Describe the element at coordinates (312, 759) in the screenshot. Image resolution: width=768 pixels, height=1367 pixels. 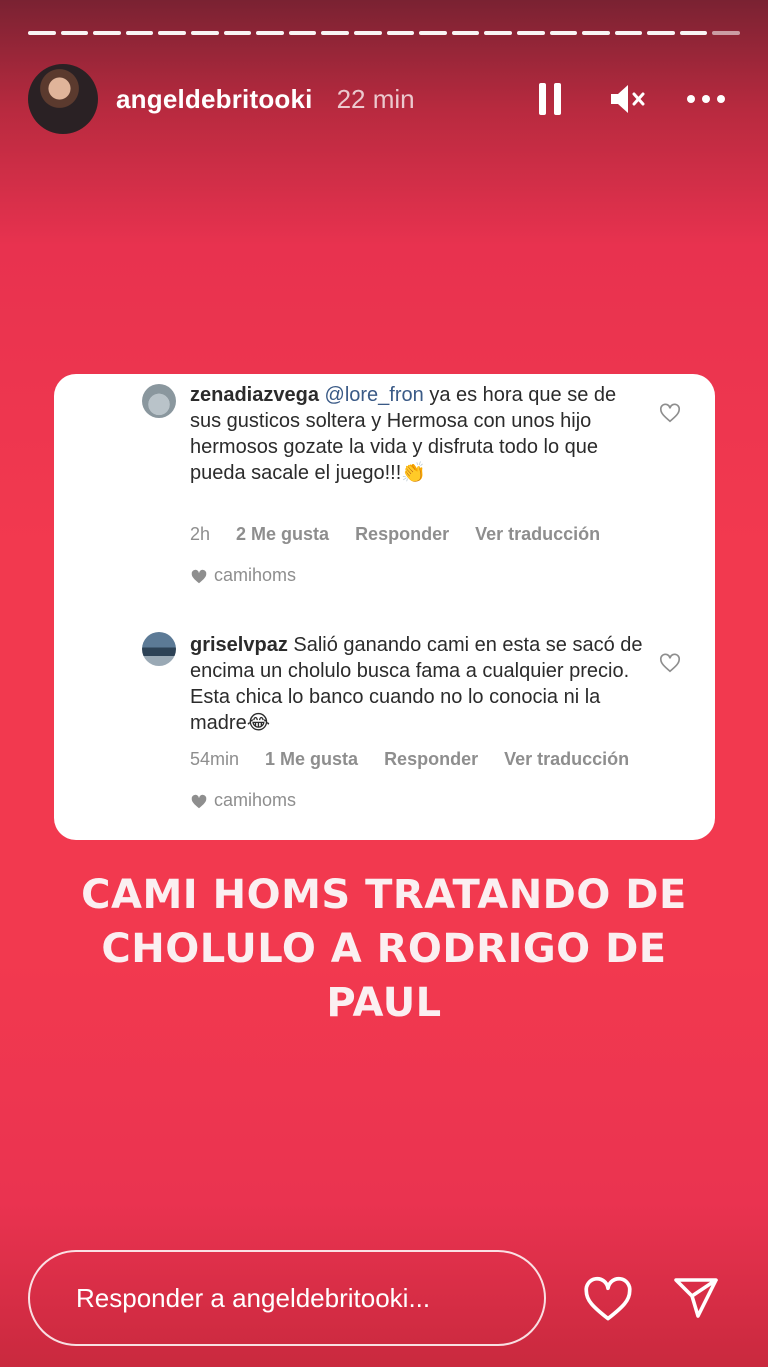
I see `comment-likes: 1 Me gusta` at that location.